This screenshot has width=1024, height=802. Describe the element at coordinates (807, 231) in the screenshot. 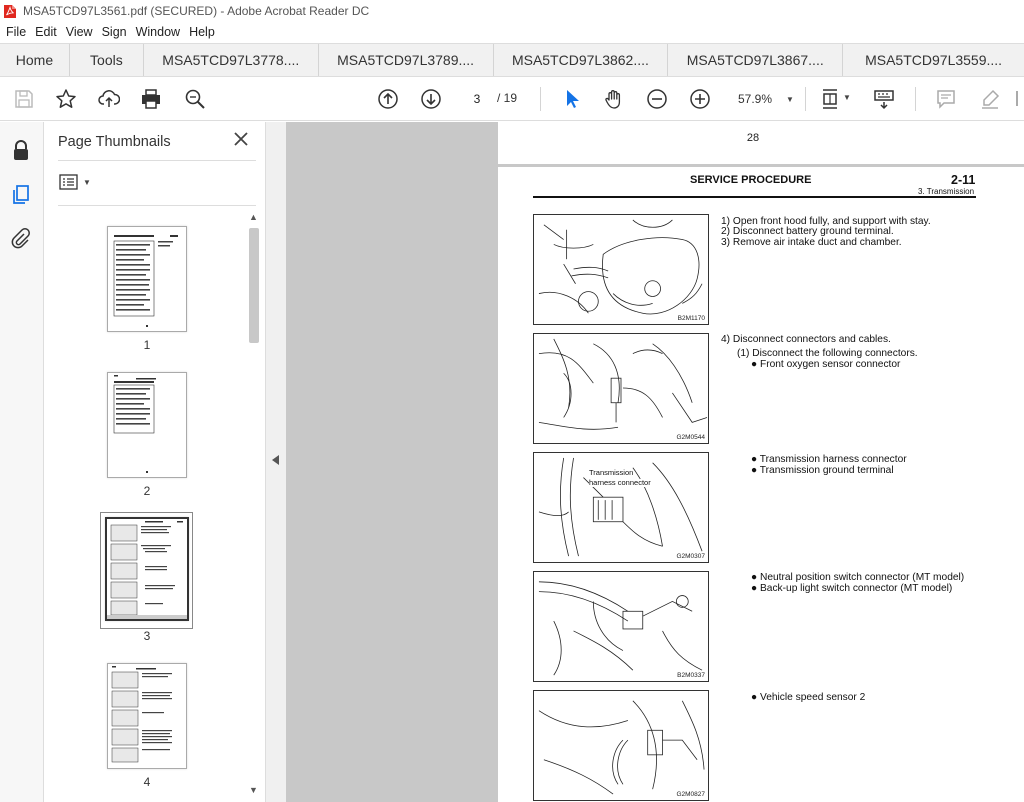

I see `step-2: 2) Disconnect battery ground terminal.` at that location.